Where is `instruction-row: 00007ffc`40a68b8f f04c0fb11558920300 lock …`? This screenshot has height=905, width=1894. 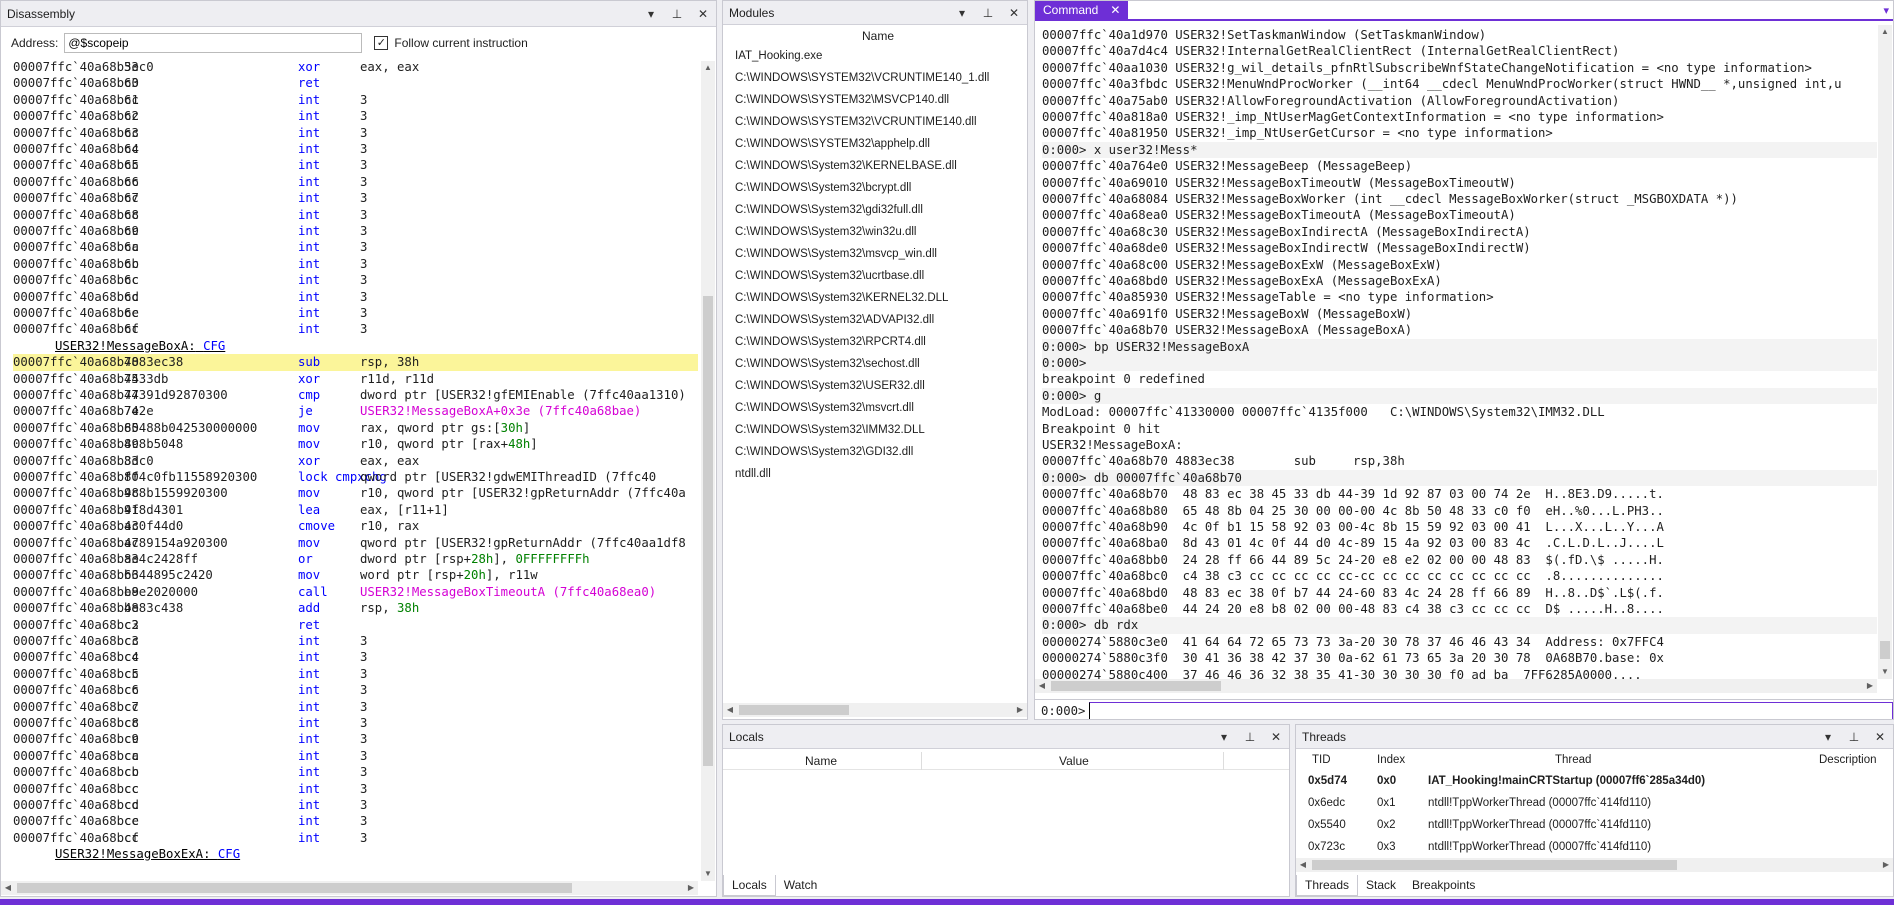
instruction-row: 00007ffc`40a68b8f f04c0fb11558920300 lock … is located at coordinates (355, 477).